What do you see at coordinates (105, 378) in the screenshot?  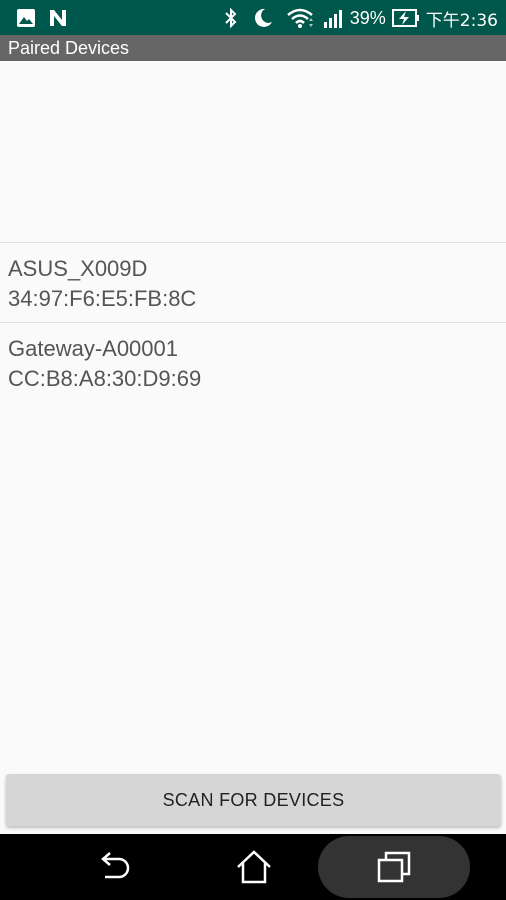 I see `device-address: CC:B8:A8:30:D9:69` at bounding box center [105, 378].